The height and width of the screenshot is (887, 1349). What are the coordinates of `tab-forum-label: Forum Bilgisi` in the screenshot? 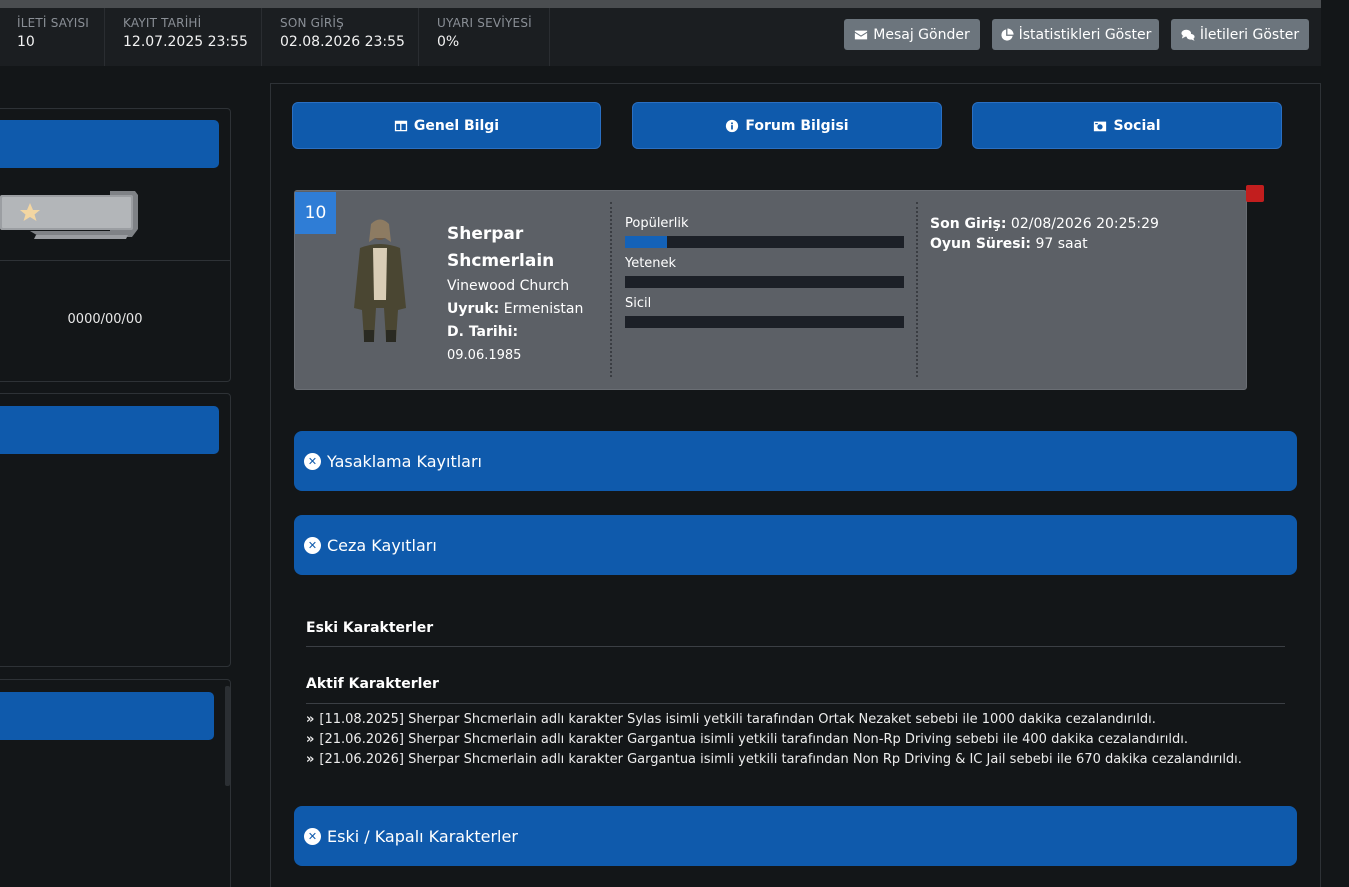 It's located at (797, 125).